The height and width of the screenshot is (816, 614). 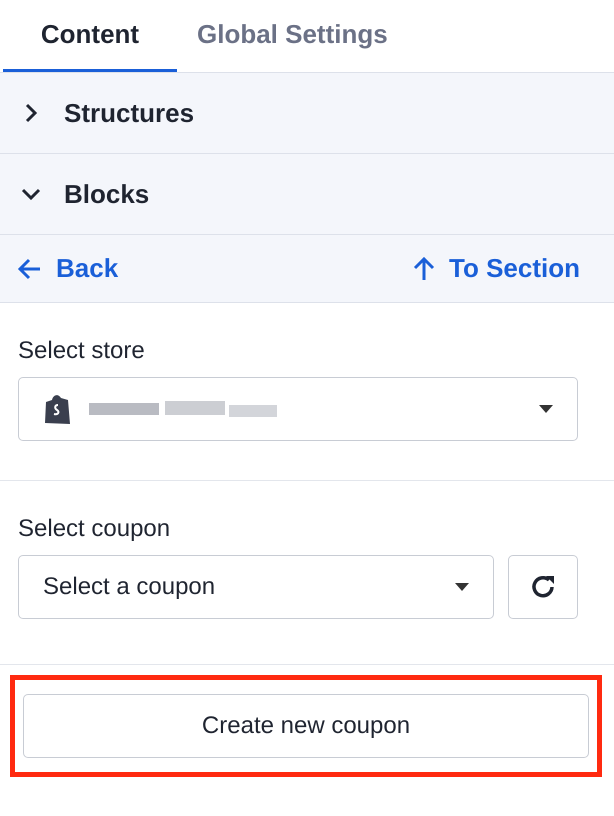 What do you see at coordinates (424, 268) in the screenshot?
I see `arrow-up-icon` at bounding box center [424, 268].